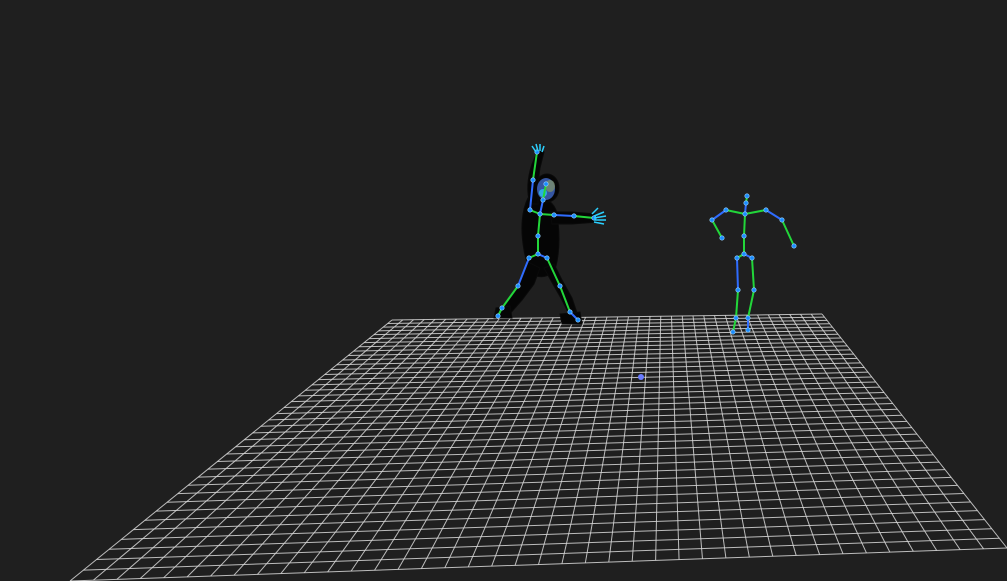 This screenshot has height=581, width=1007. I want to click on origin-marker-dot, so click(641, 377).